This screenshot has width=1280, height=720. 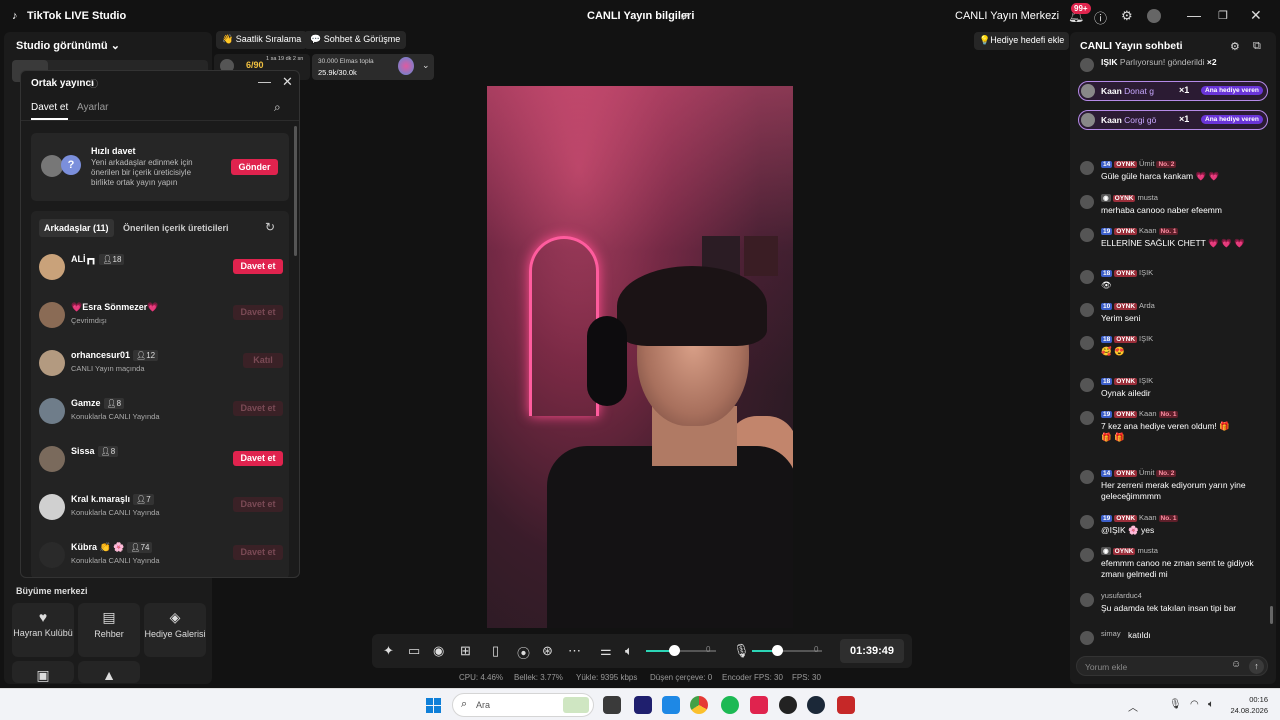 I want to click on chat-call-pill: 💬 Sohbet & Görüşme, so click(x=355, y=40).